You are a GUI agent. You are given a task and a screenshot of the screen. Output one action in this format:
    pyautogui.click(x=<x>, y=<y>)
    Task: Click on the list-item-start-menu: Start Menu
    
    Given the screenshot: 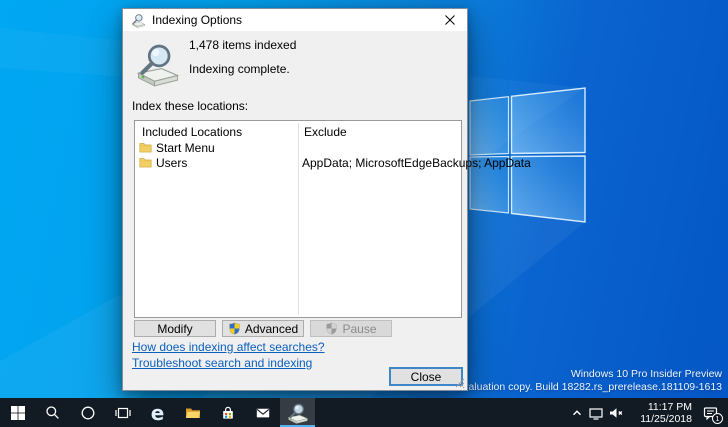 What is the action you would take?
    pyautogui.click(x=298, y=147)
    